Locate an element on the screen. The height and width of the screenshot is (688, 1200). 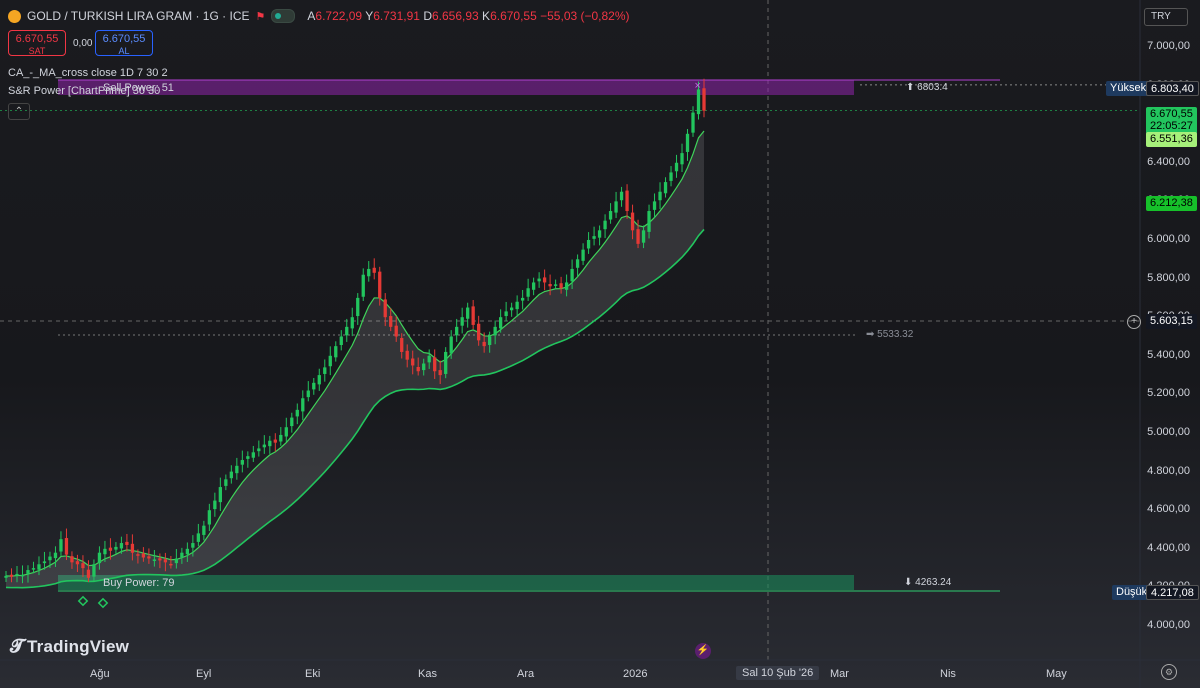
time-axis-tick: Ara is located at coordinates (526, 674).